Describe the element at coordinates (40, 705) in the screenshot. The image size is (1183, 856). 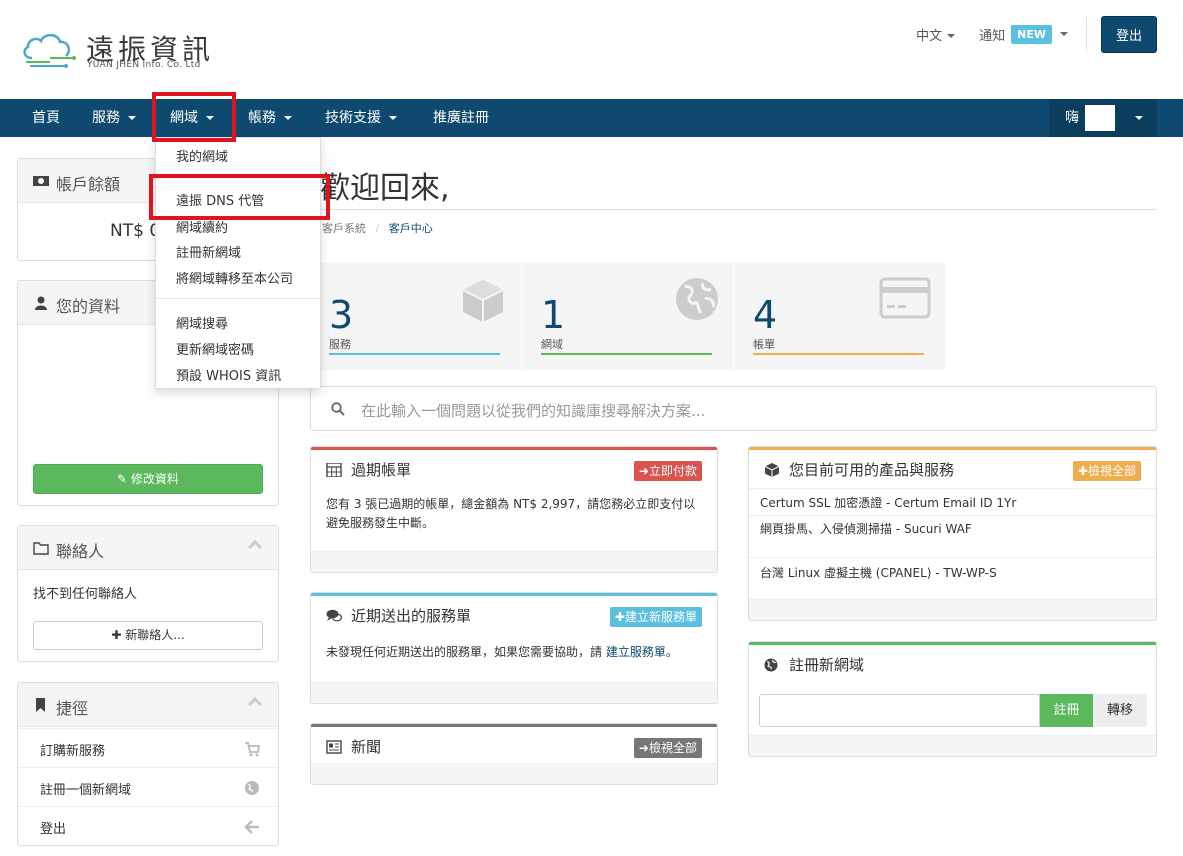
I see `bookmark-icon` at that location.